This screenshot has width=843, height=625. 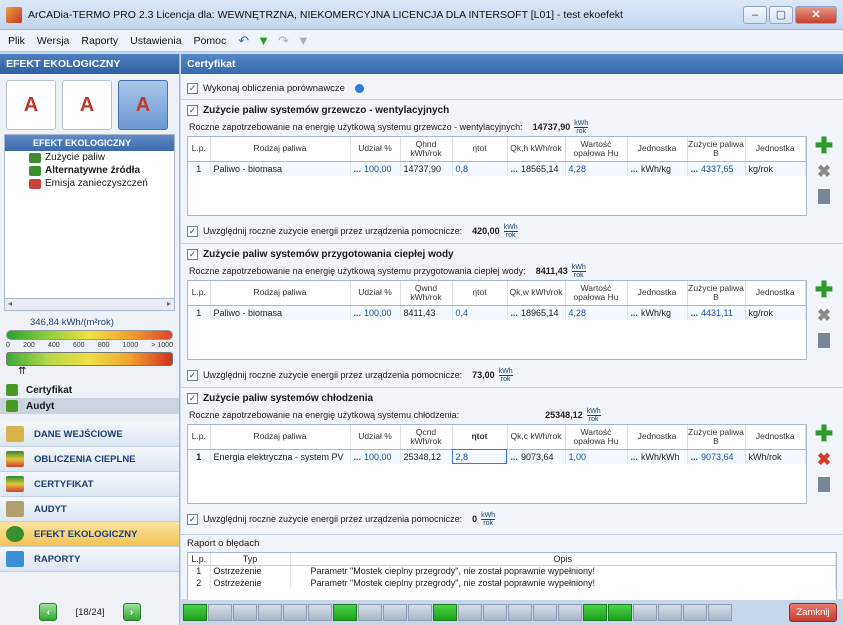 What do you see at coordinates (155, 41) in the screenshot?
I see `menu-ustawienia: Ustawienia` at bounding box center [155, 41].